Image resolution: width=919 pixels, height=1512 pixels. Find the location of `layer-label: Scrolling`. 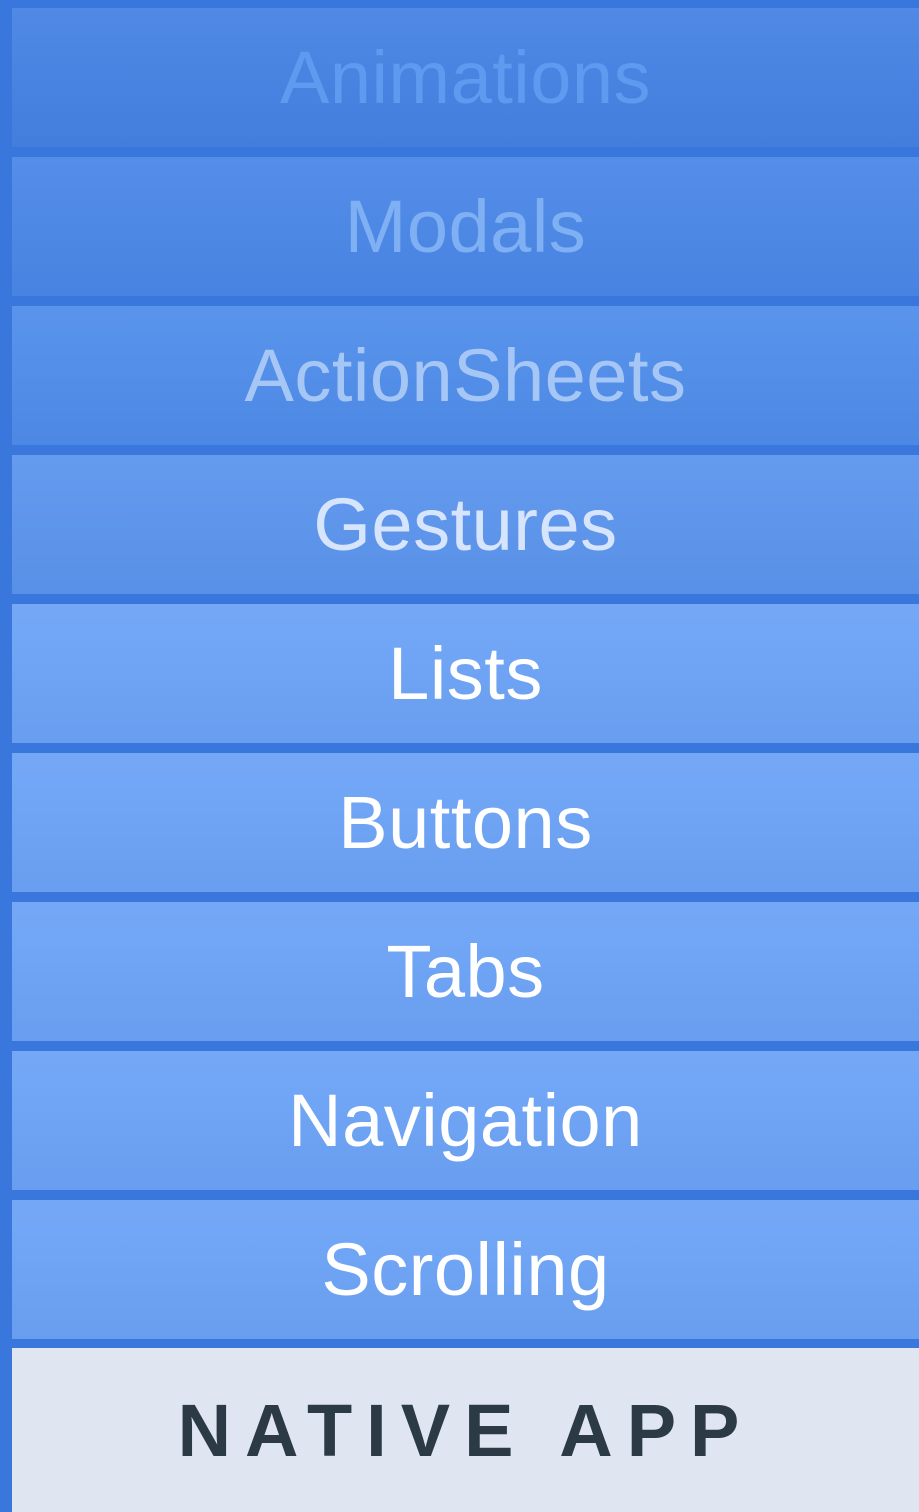

layer-label: Scrolling is located at coordinates (465, 1269).